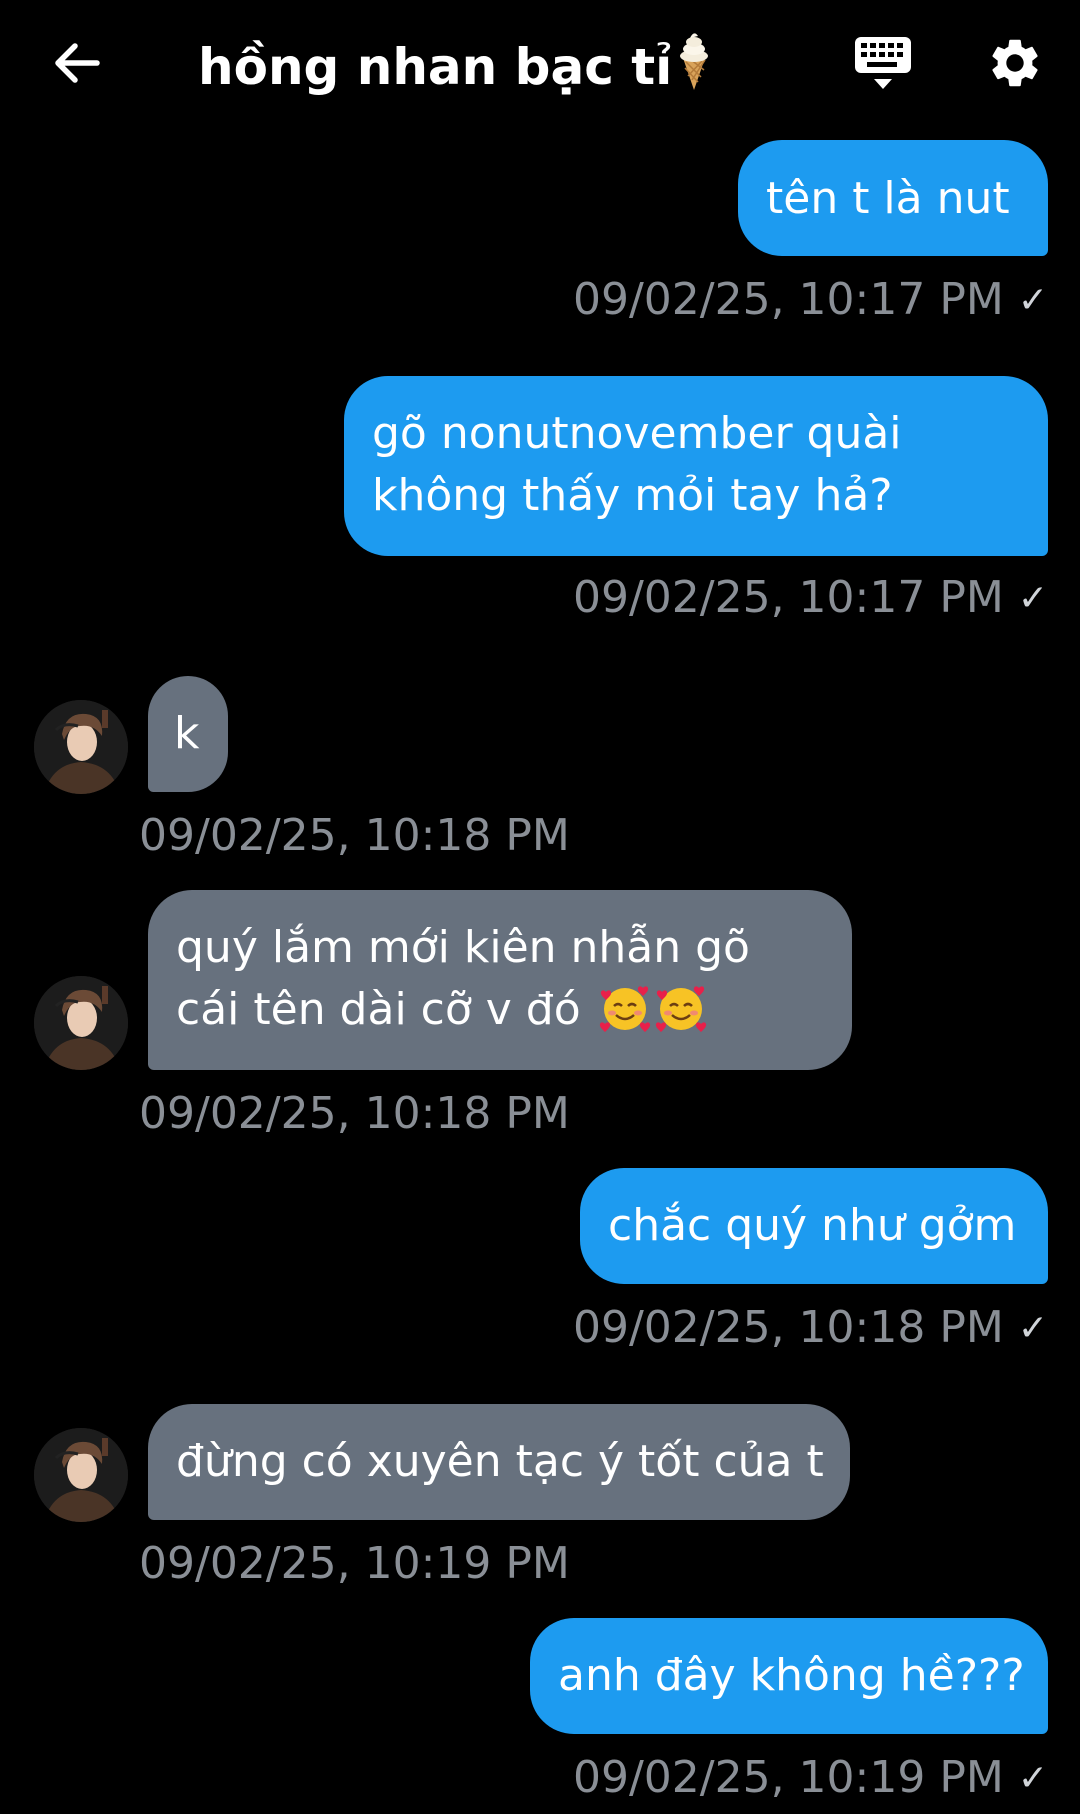  I want to click on message-bubble-received: đừng có xuyên tạc ý tốt của t, so click(499, 1462).